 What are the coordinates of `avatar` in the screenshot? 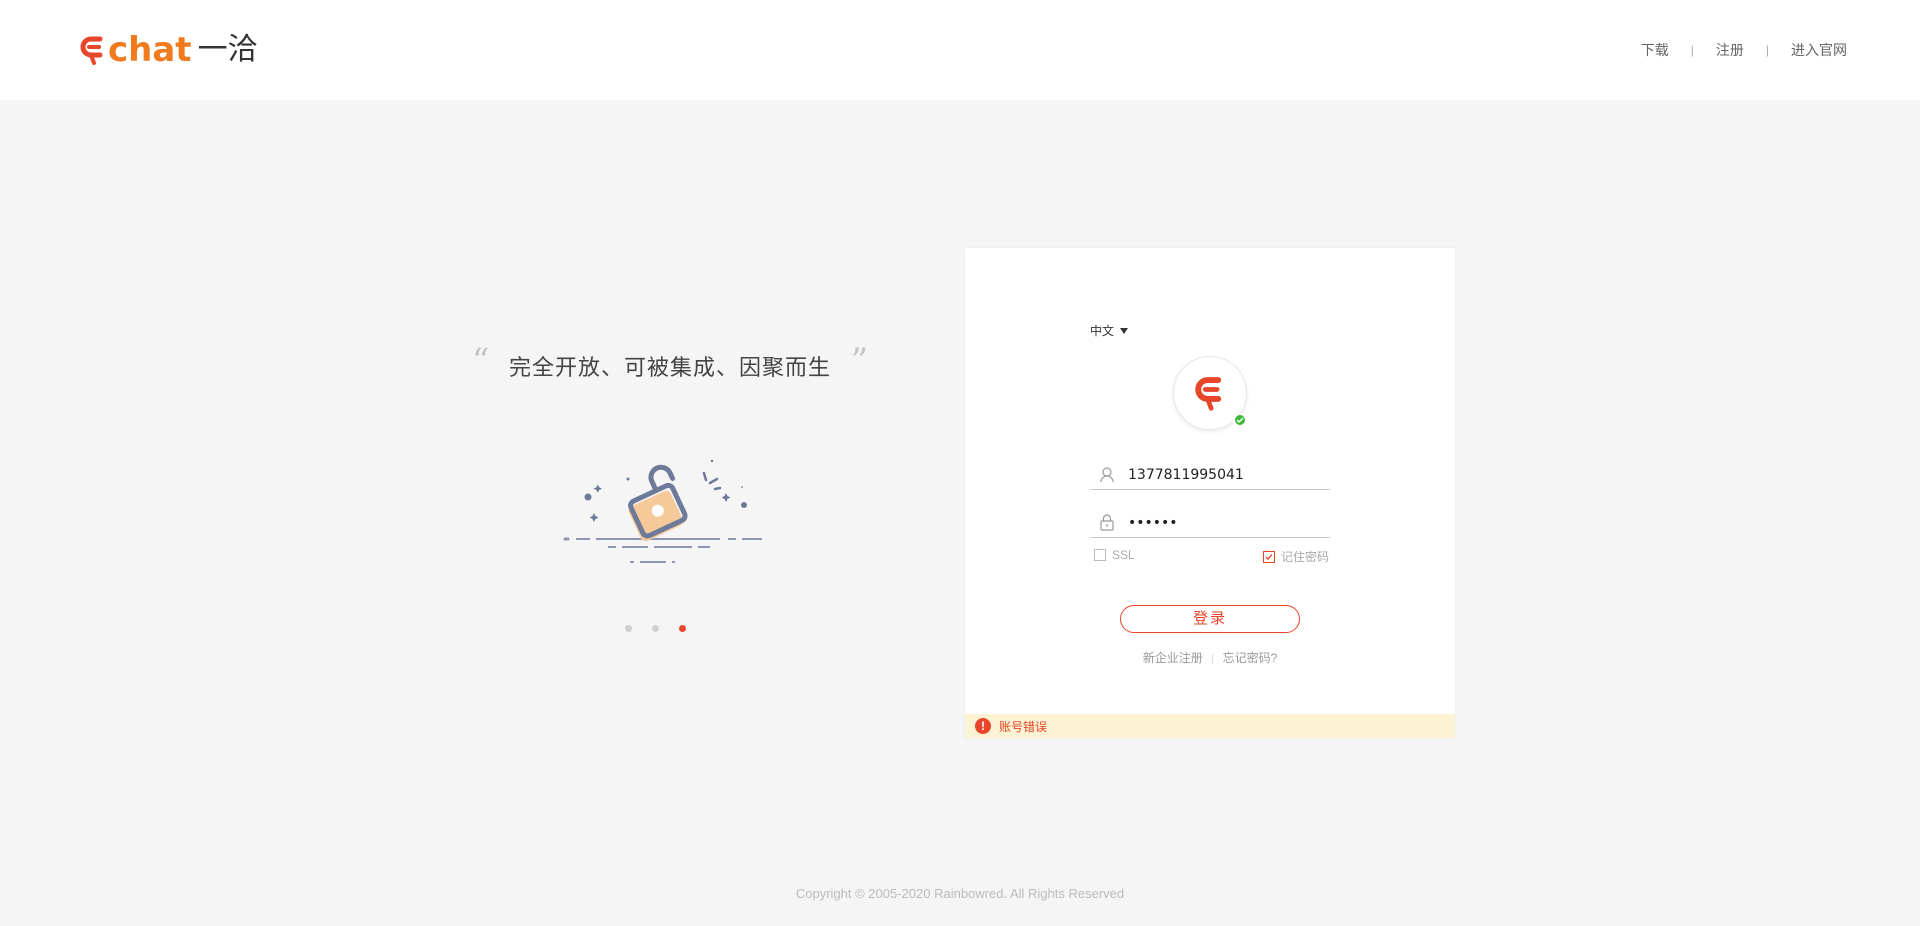 It's located at (1210, 393).